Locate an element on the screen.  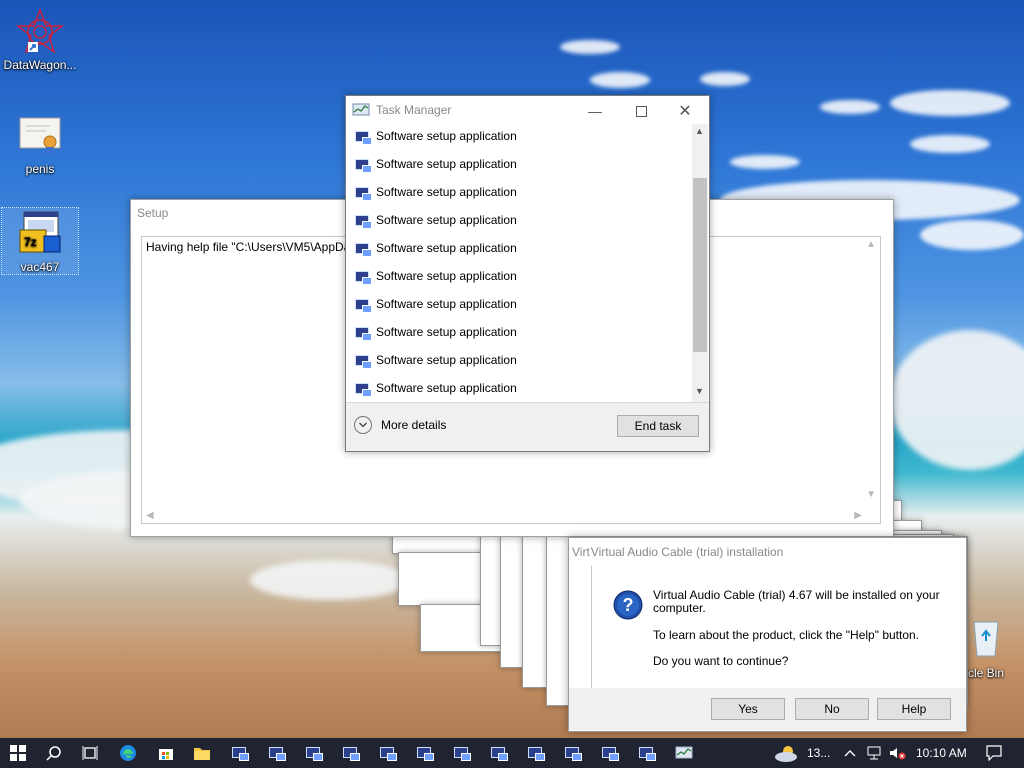
search-icon is located at coordinates (53, 753).